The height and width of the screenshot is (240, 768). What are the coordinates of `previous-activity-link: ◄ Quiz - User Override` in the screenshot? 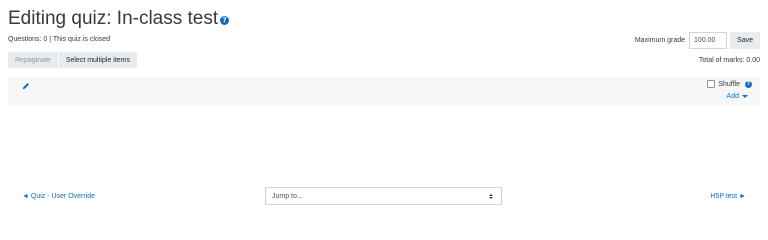 It's located at (58, 196).